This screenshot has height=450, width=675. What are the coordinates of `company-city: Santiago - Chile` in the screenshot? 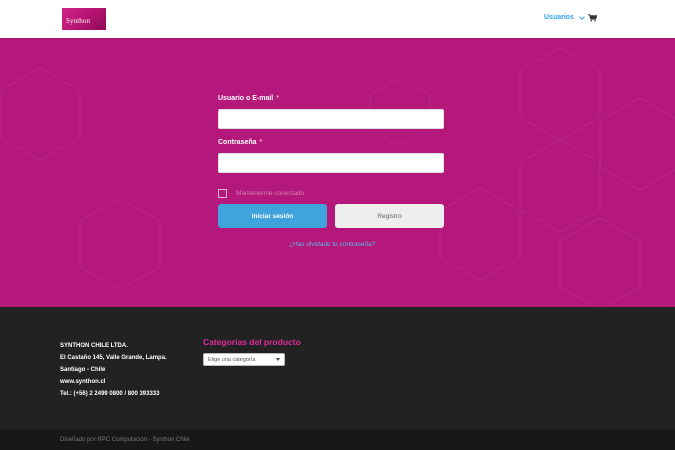 It's located at (83, 370).